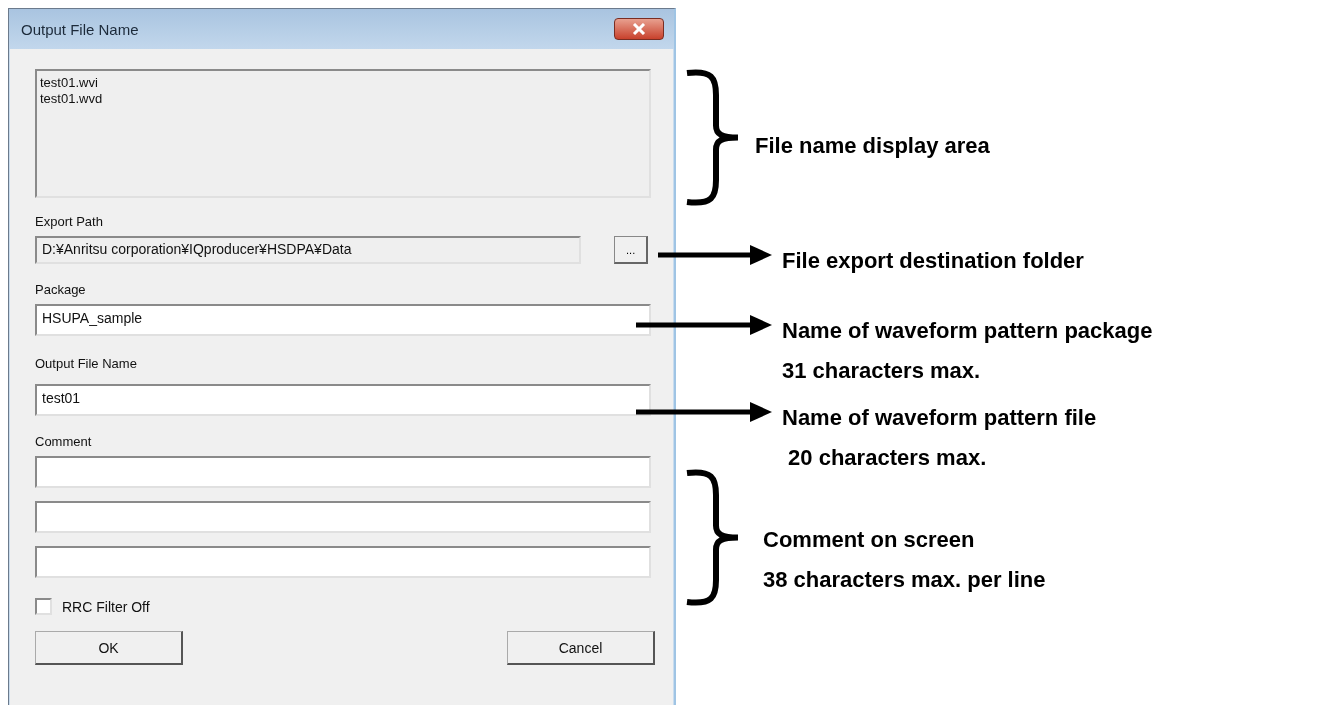 This screenshot has width=1323, height=705. Describe the element at coordinates (86, 364) in the screenshot. I see `field-label: Output File Name` at that location.